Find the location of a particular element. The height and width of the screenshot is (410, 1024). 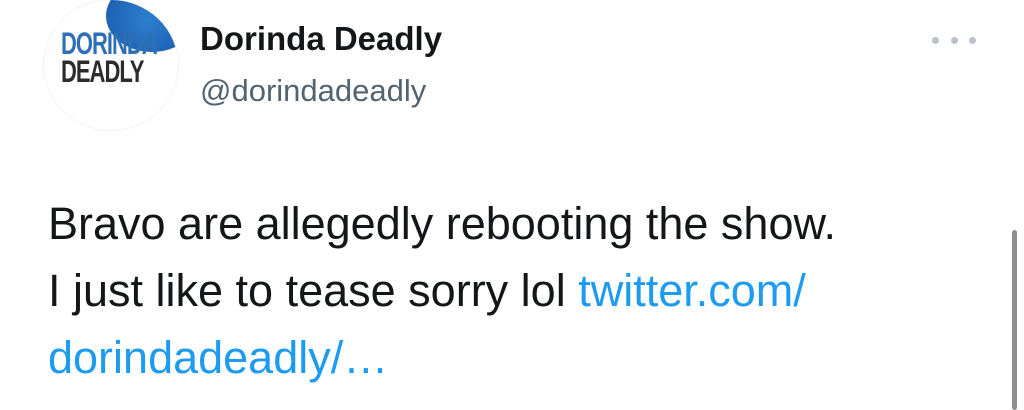

display-name: Dorinda Deadly is located at coordinates (321, 39).